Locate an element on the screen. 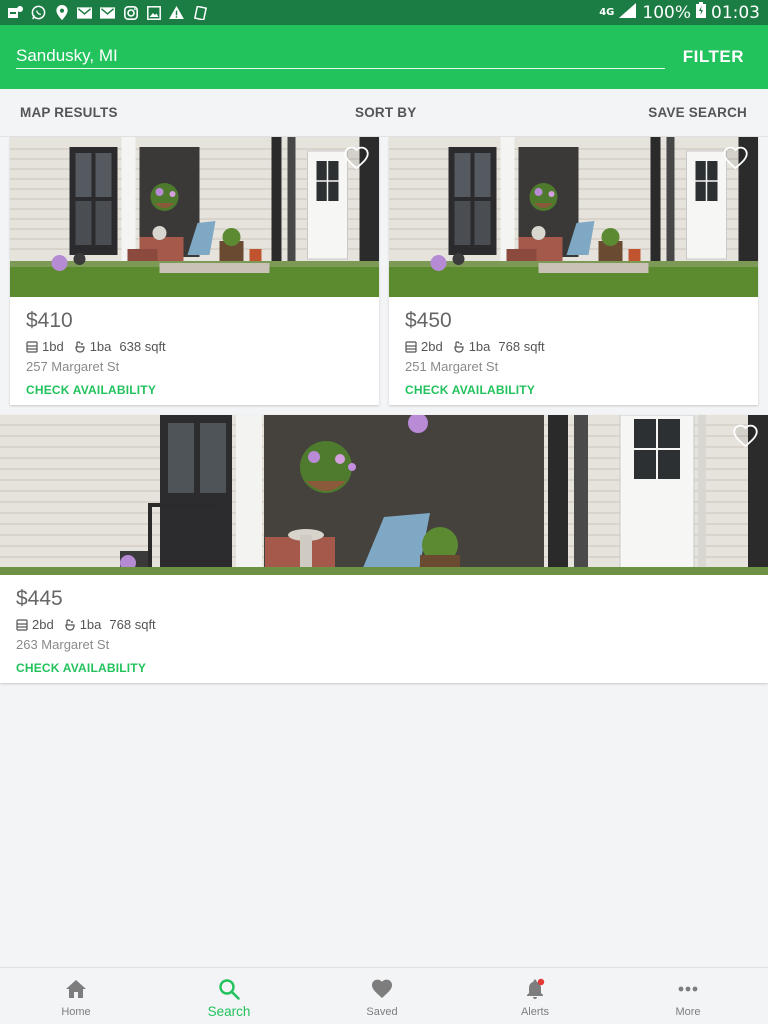 Image resolution: width=768 pixels, height=1024 pixels. nav-label: Alerts is located at coordinates (535, 1012).